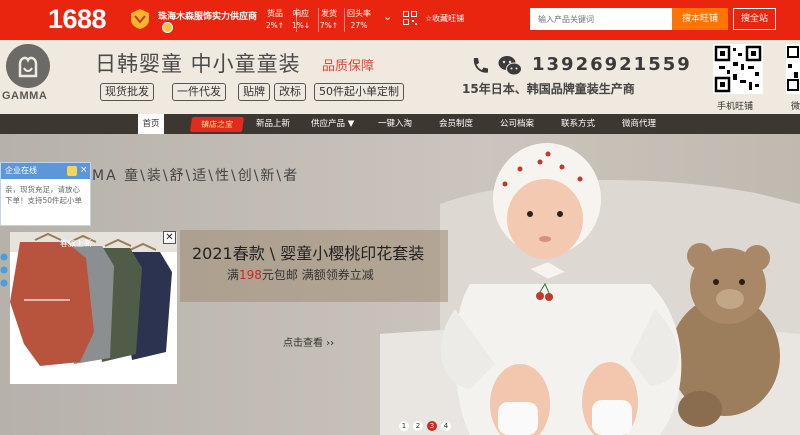  I want to click on side-contact-icons, so click(5, 272).